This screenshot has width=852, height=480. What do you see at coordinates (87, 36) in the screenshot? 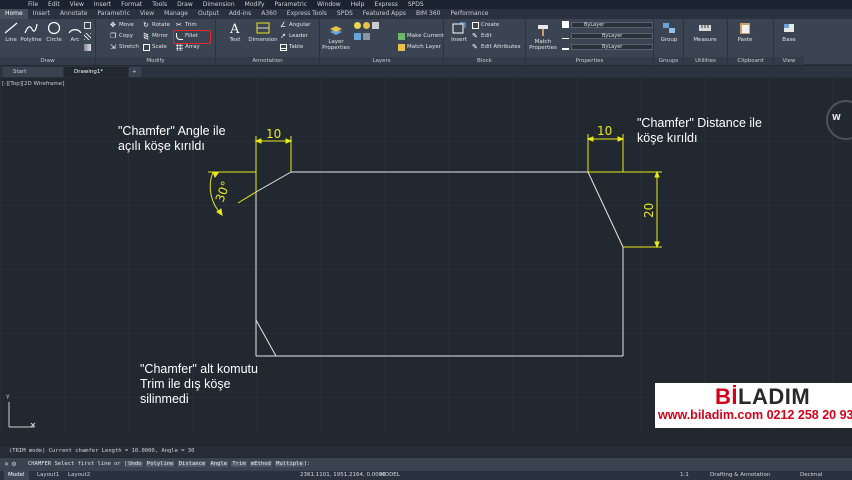
I see `hatch-tool` at bounding box center [87, 36].